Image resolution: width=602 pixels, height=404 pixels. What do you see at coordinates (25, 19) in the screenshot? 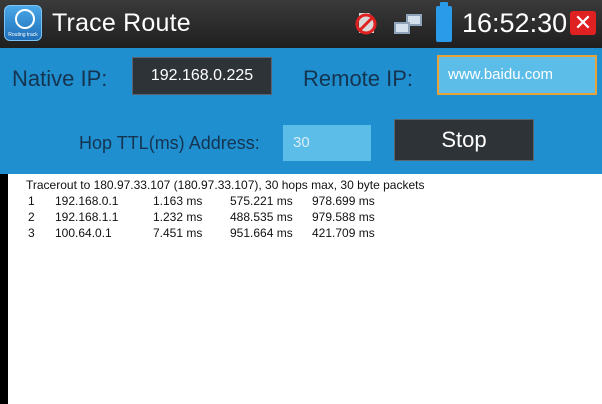
I see `globe-ring-shape` at bounding box center [25, 19].